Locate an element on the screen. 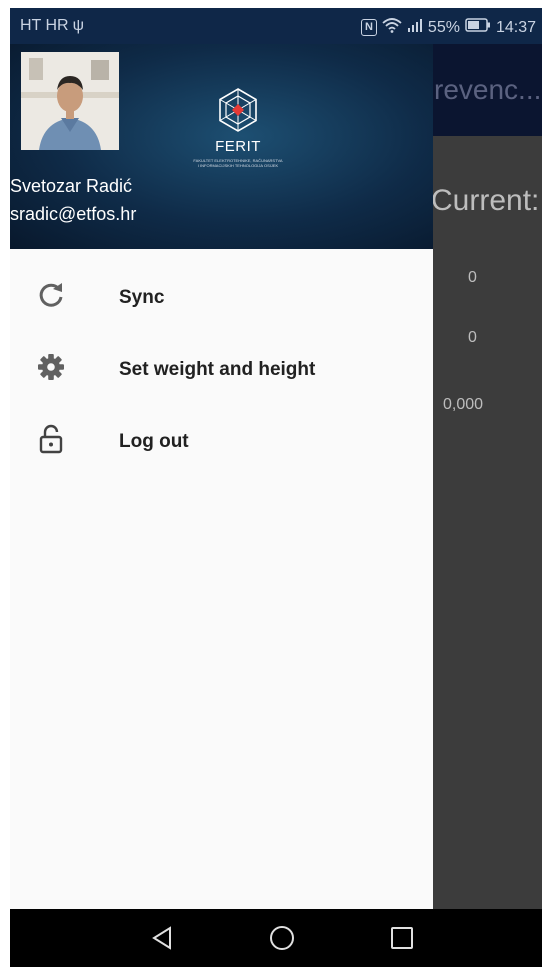 The width and height of the screenshot is (542, 967). home-icon is located at coordinates (282, 938).